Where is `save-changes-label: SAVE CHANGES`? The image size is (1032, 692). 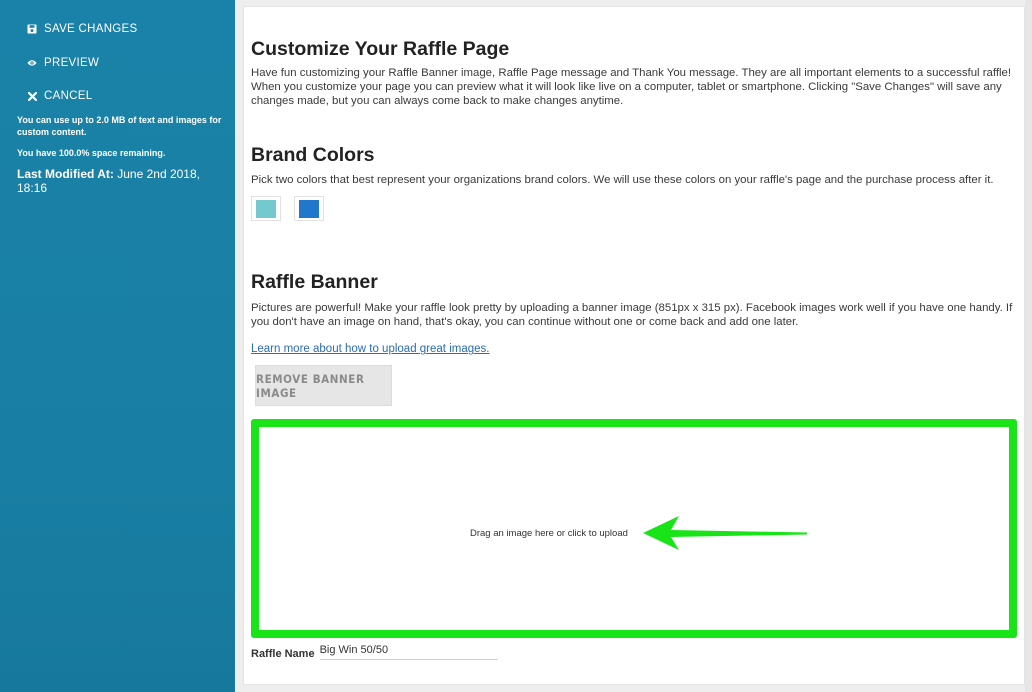
save-changes-label: SAVE CHANGES is located at coordinates (91, 29).